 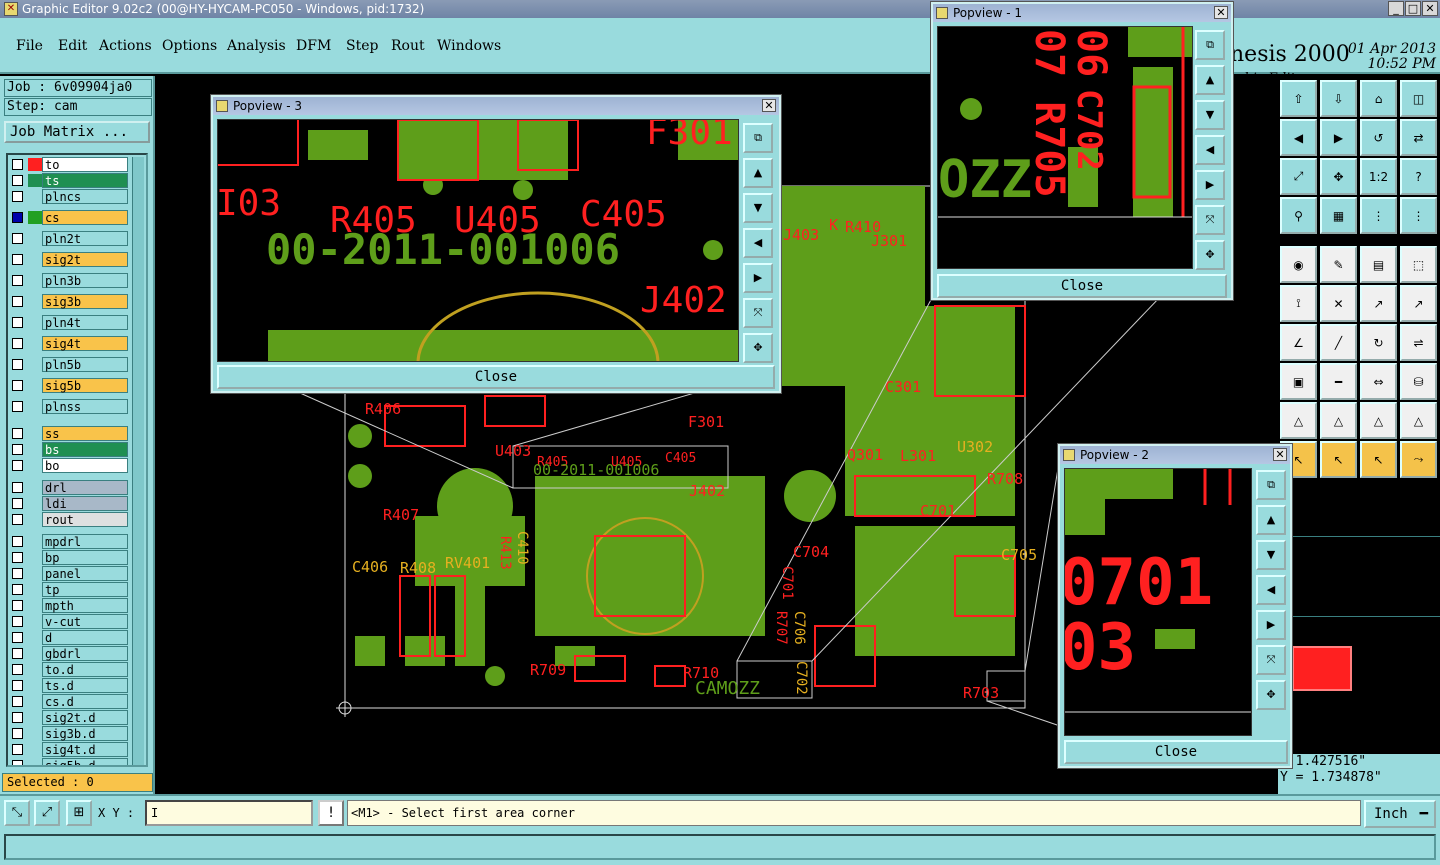 What do you see at coordinates (85, 164) in the screenshot?
I see `layer-name: to` at bounding box center [85, 164].